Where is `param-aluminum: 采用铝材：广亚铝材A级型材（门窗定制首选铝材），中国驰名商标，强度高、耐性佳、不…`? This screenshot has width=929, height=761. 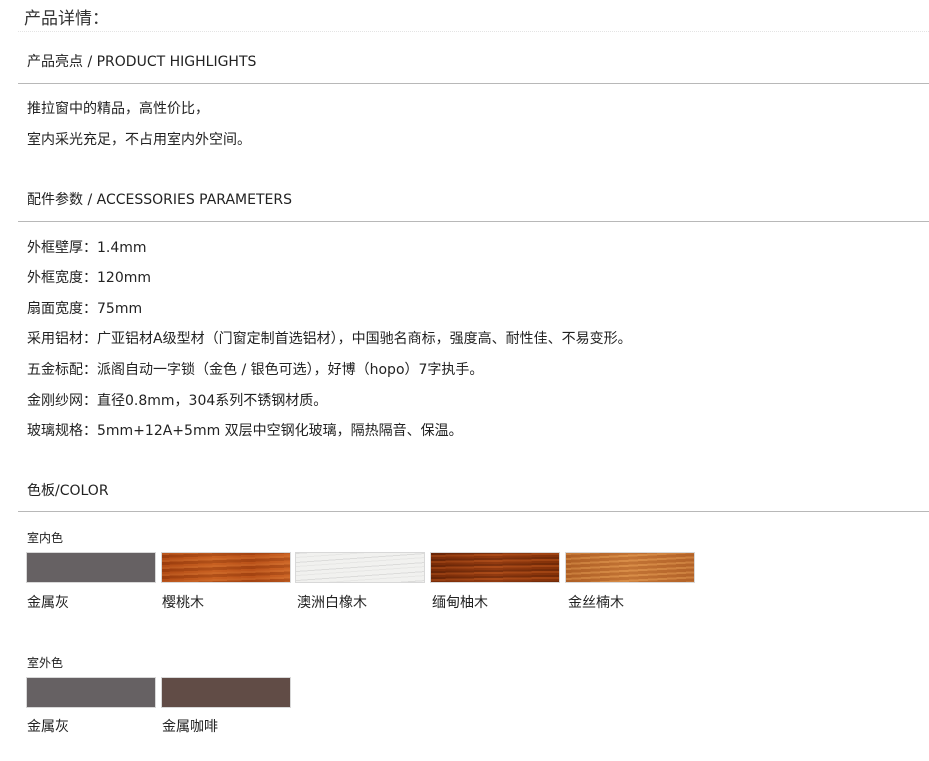
param-aluminum: 采用铝材：广亚铝材A级型材（门窗定制首选铝材），中国驰名商标，强度高、耐性佳、不… is located at coordinates (329, 339).